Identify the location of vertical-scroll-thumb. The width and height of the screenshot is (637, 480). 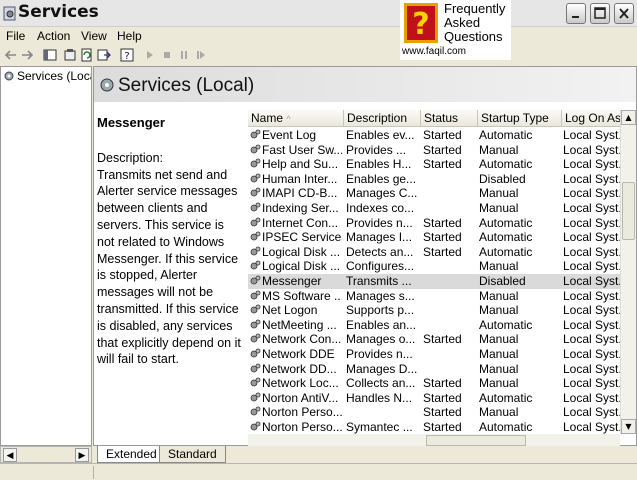
(628, 211).